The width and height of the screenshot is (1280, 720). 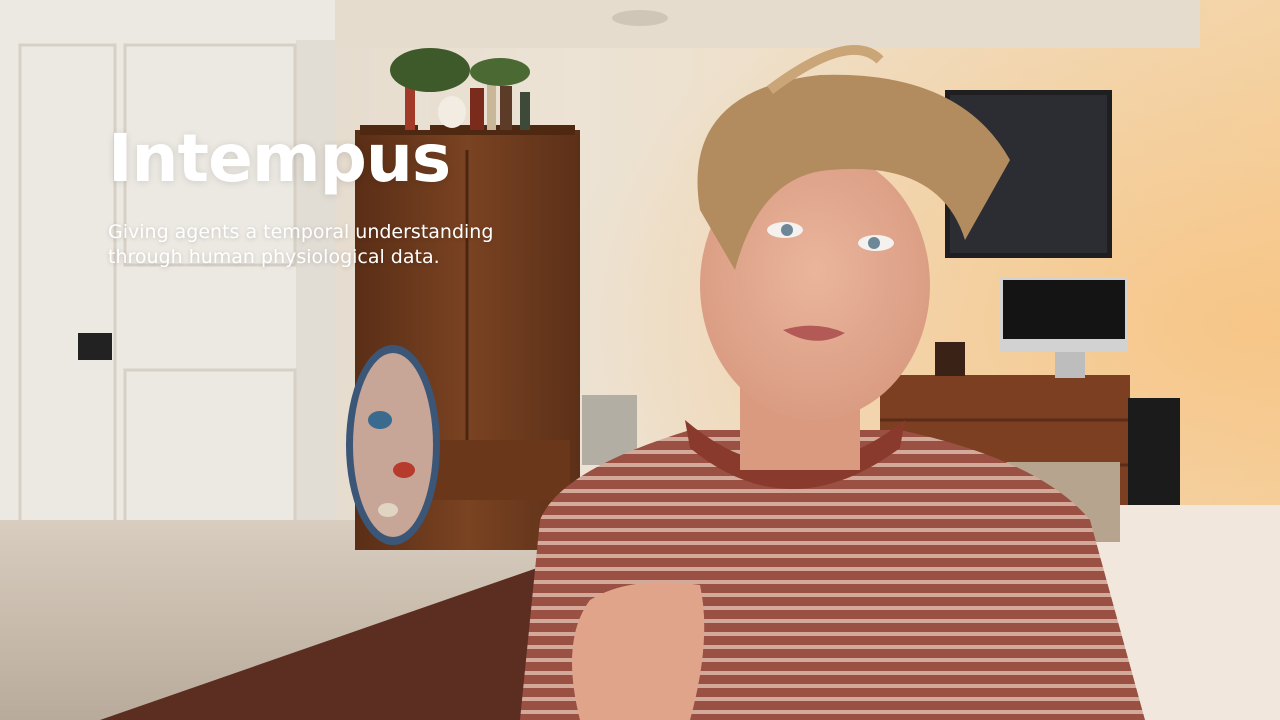 What do you see at coordinates (279, 158) in the screenshot?
I see `overlay-title: Intempus` at bounding box center [279, 158].